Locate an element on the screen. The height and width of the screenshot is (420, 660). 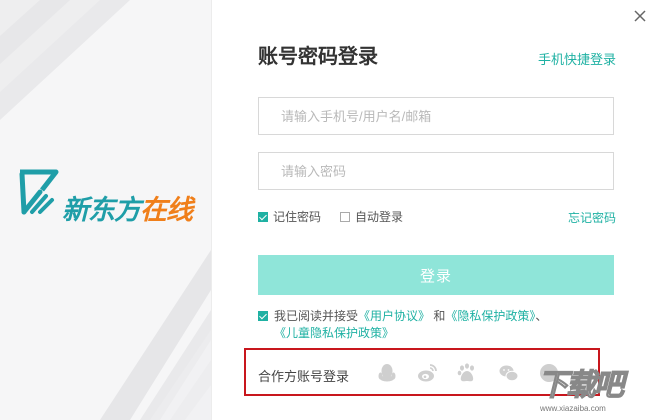
account-field is located at coordinates (436, 116).